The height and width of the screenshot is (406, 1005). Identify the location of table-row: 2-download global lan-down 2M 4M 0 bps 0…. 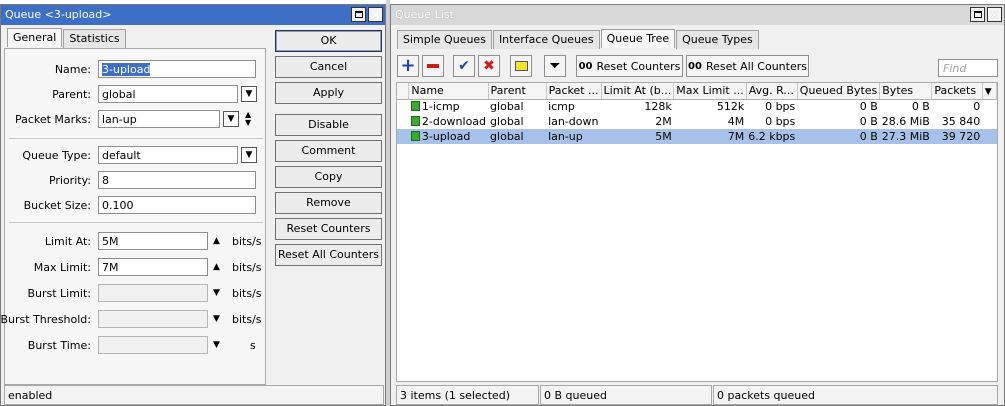
(697, 121).